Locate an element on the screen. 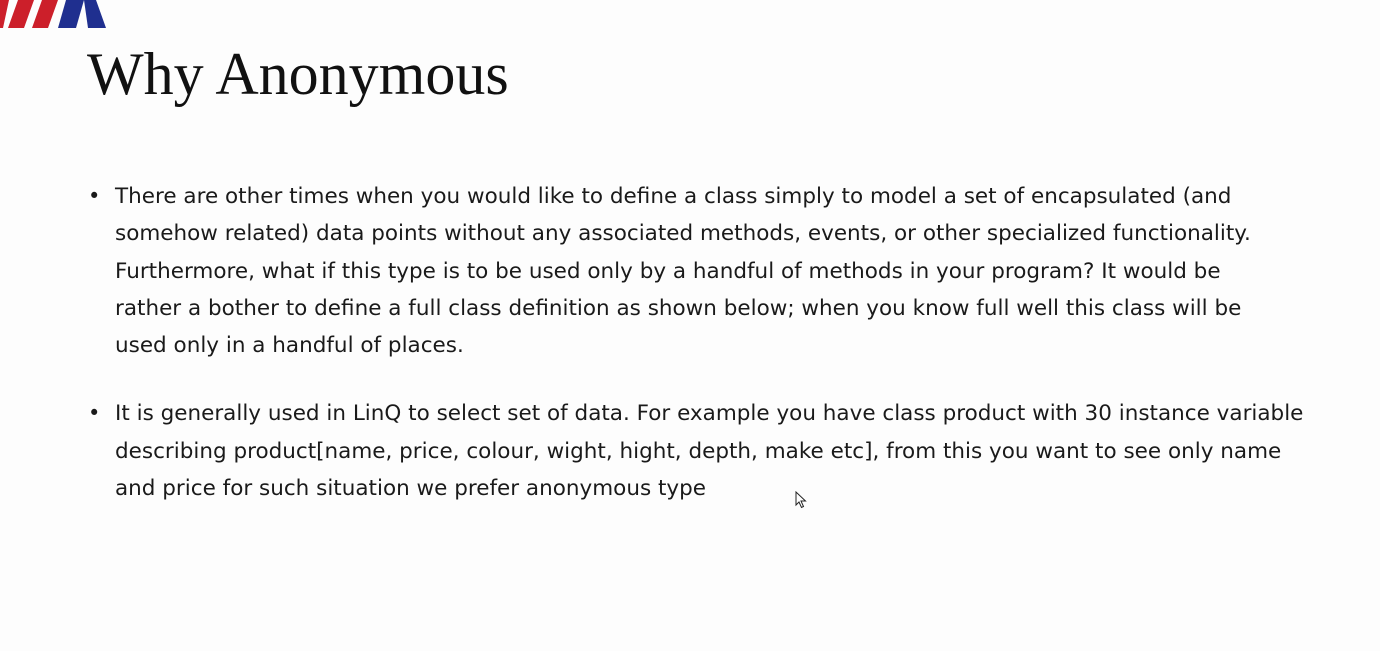 The height and width of the screenshot is (651, 1380). flag-stripes-logo is located at coordinates (53, 14).